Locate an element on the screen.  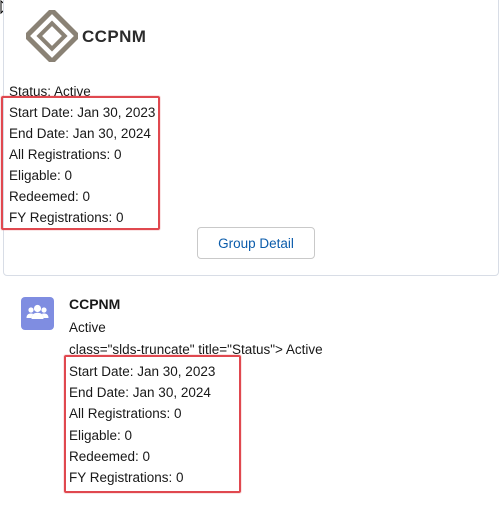
group-title: CCPNM is located at coordinates (94, 304).